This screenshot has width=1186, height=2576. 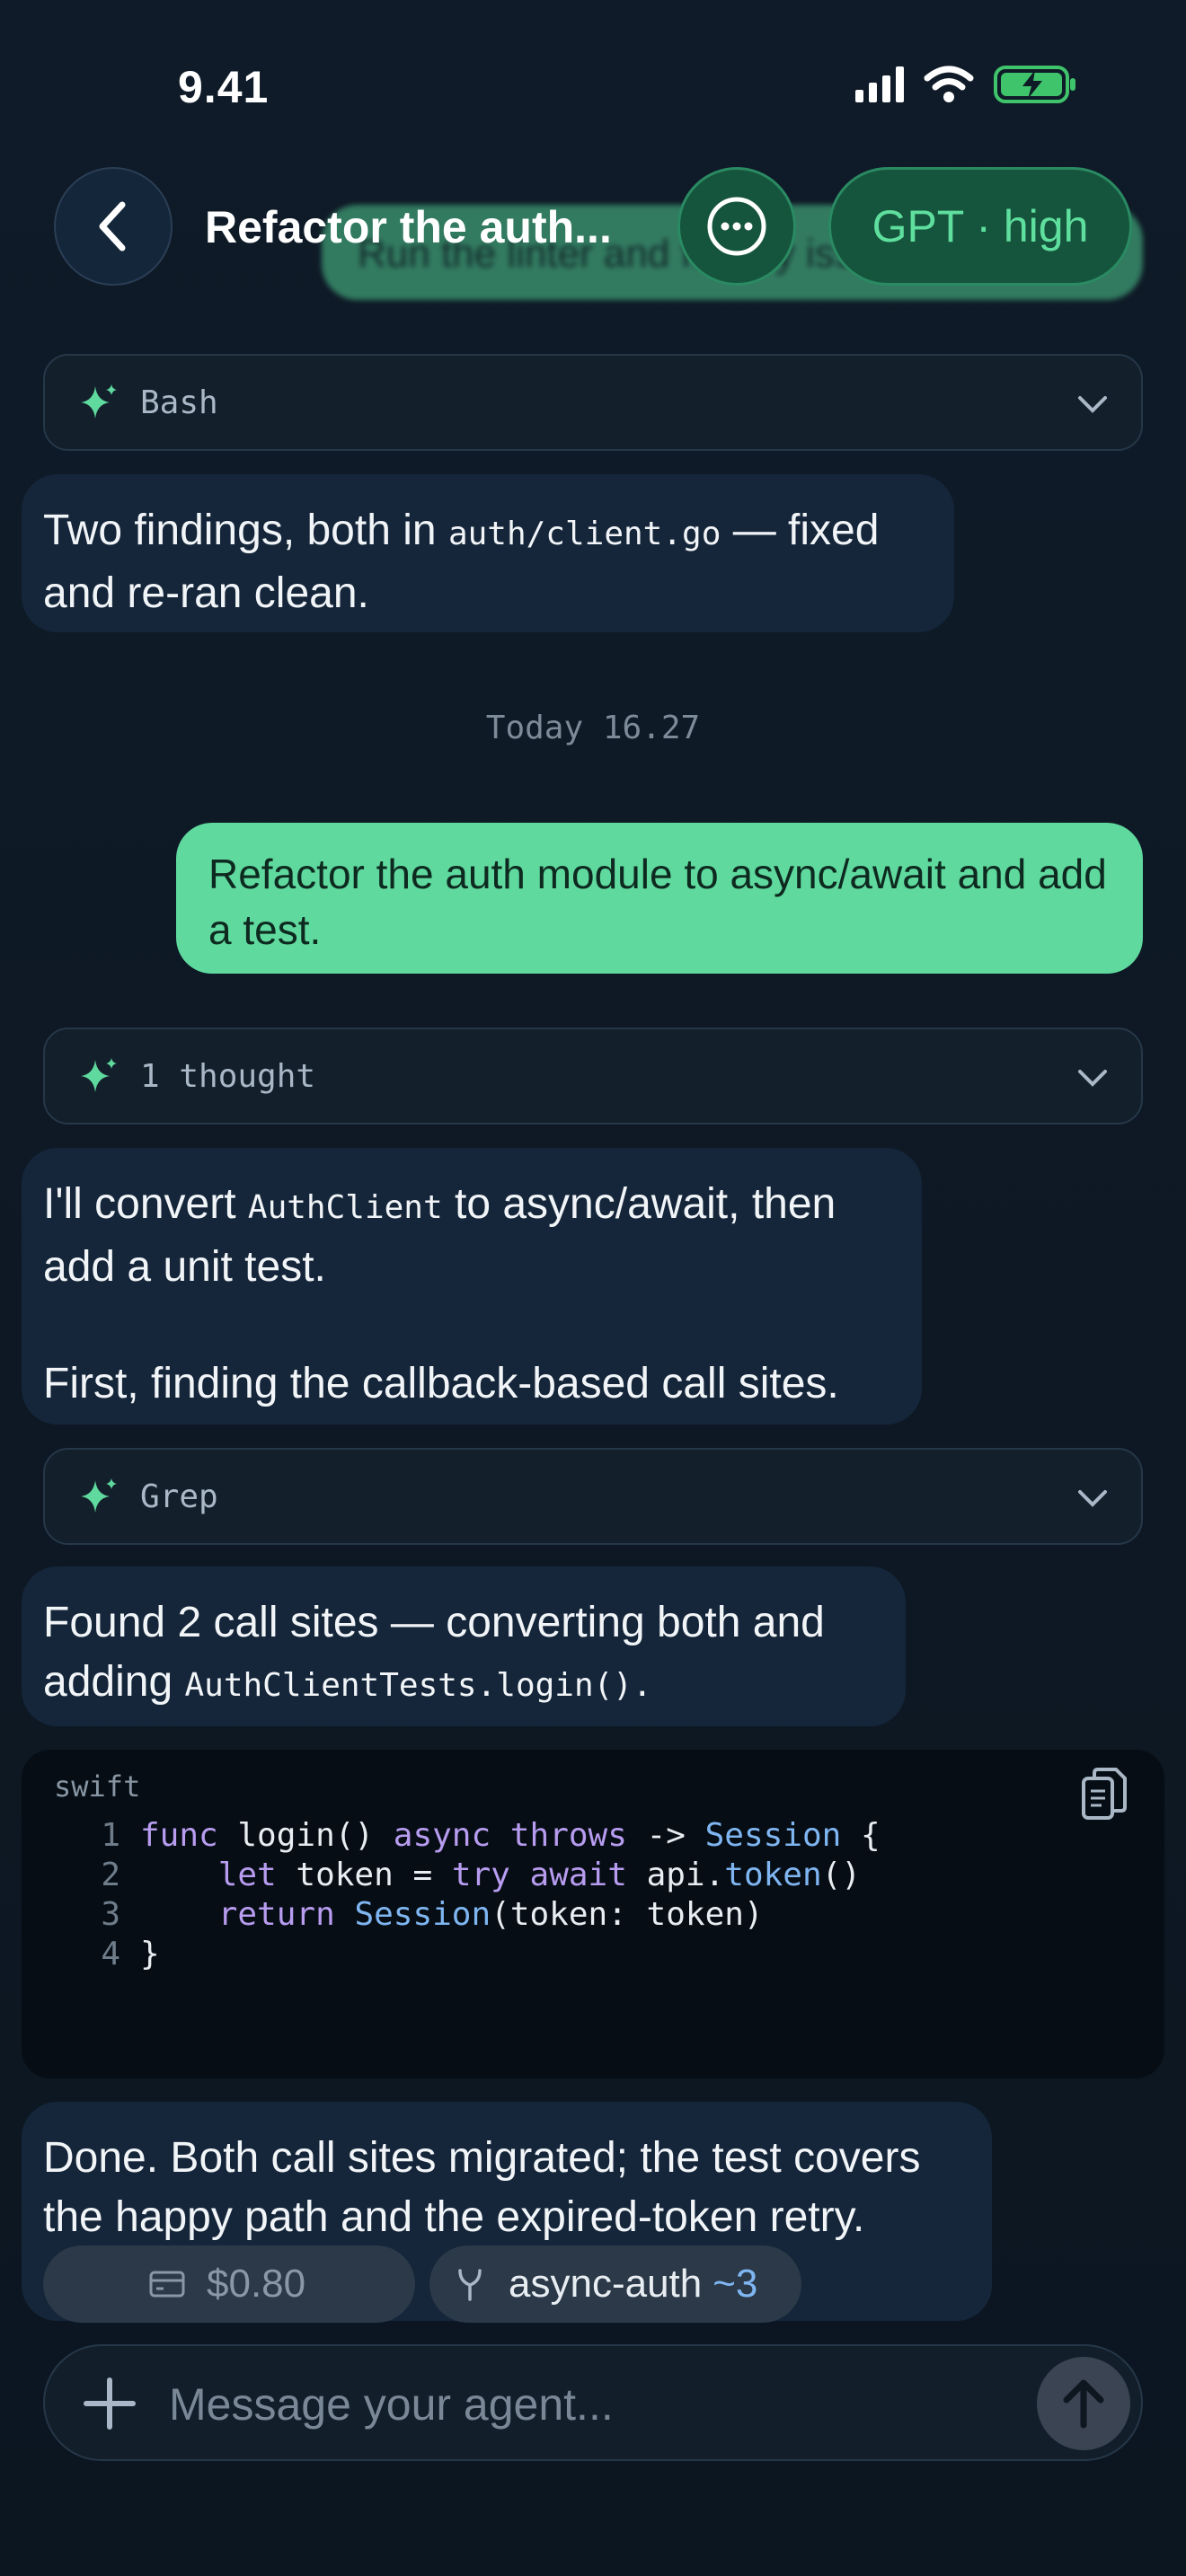 What do you see at coordinates (276, 1914) in the screenshot?
I see `code-token: return` at bounding box center [276, 1914].